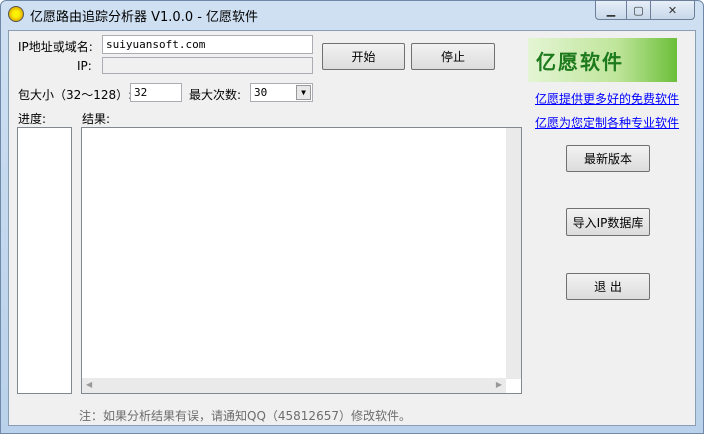  Describe the element at coordinates (363, 56) in the screenshot. I see `start-button: 开始` at that location.